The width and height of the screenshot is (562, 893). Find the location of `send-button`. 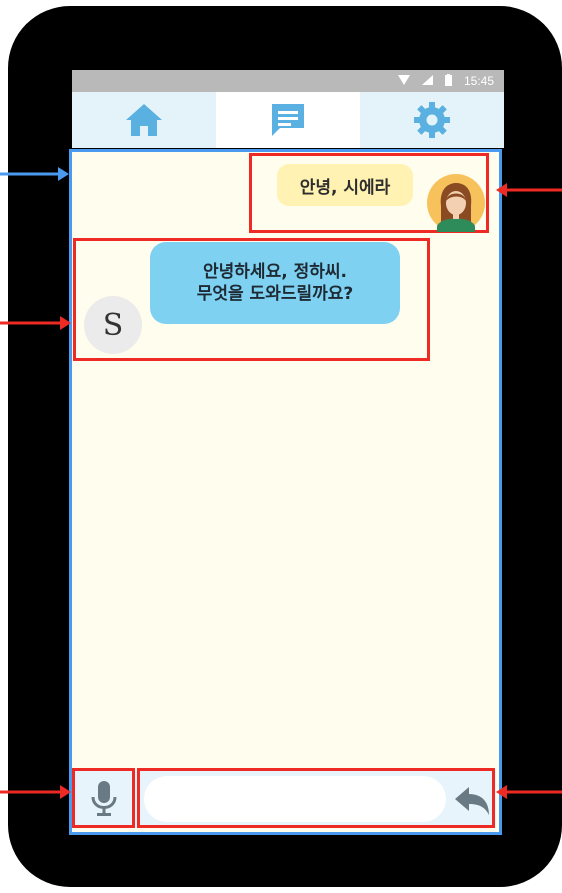

send-button is located at coordinates (472, 801).